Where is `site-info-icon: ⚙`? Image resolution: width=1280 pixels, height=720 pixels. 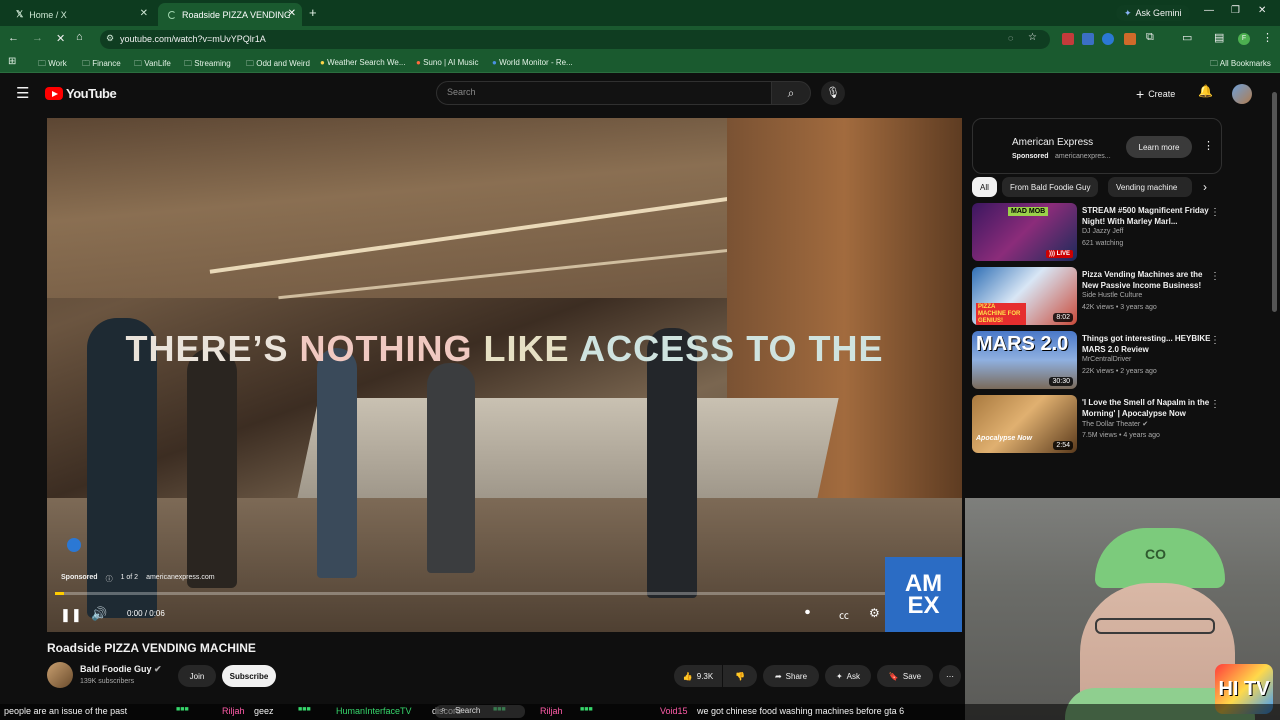
site-info-icon: ⚙ is located at coordinates (110, 38).